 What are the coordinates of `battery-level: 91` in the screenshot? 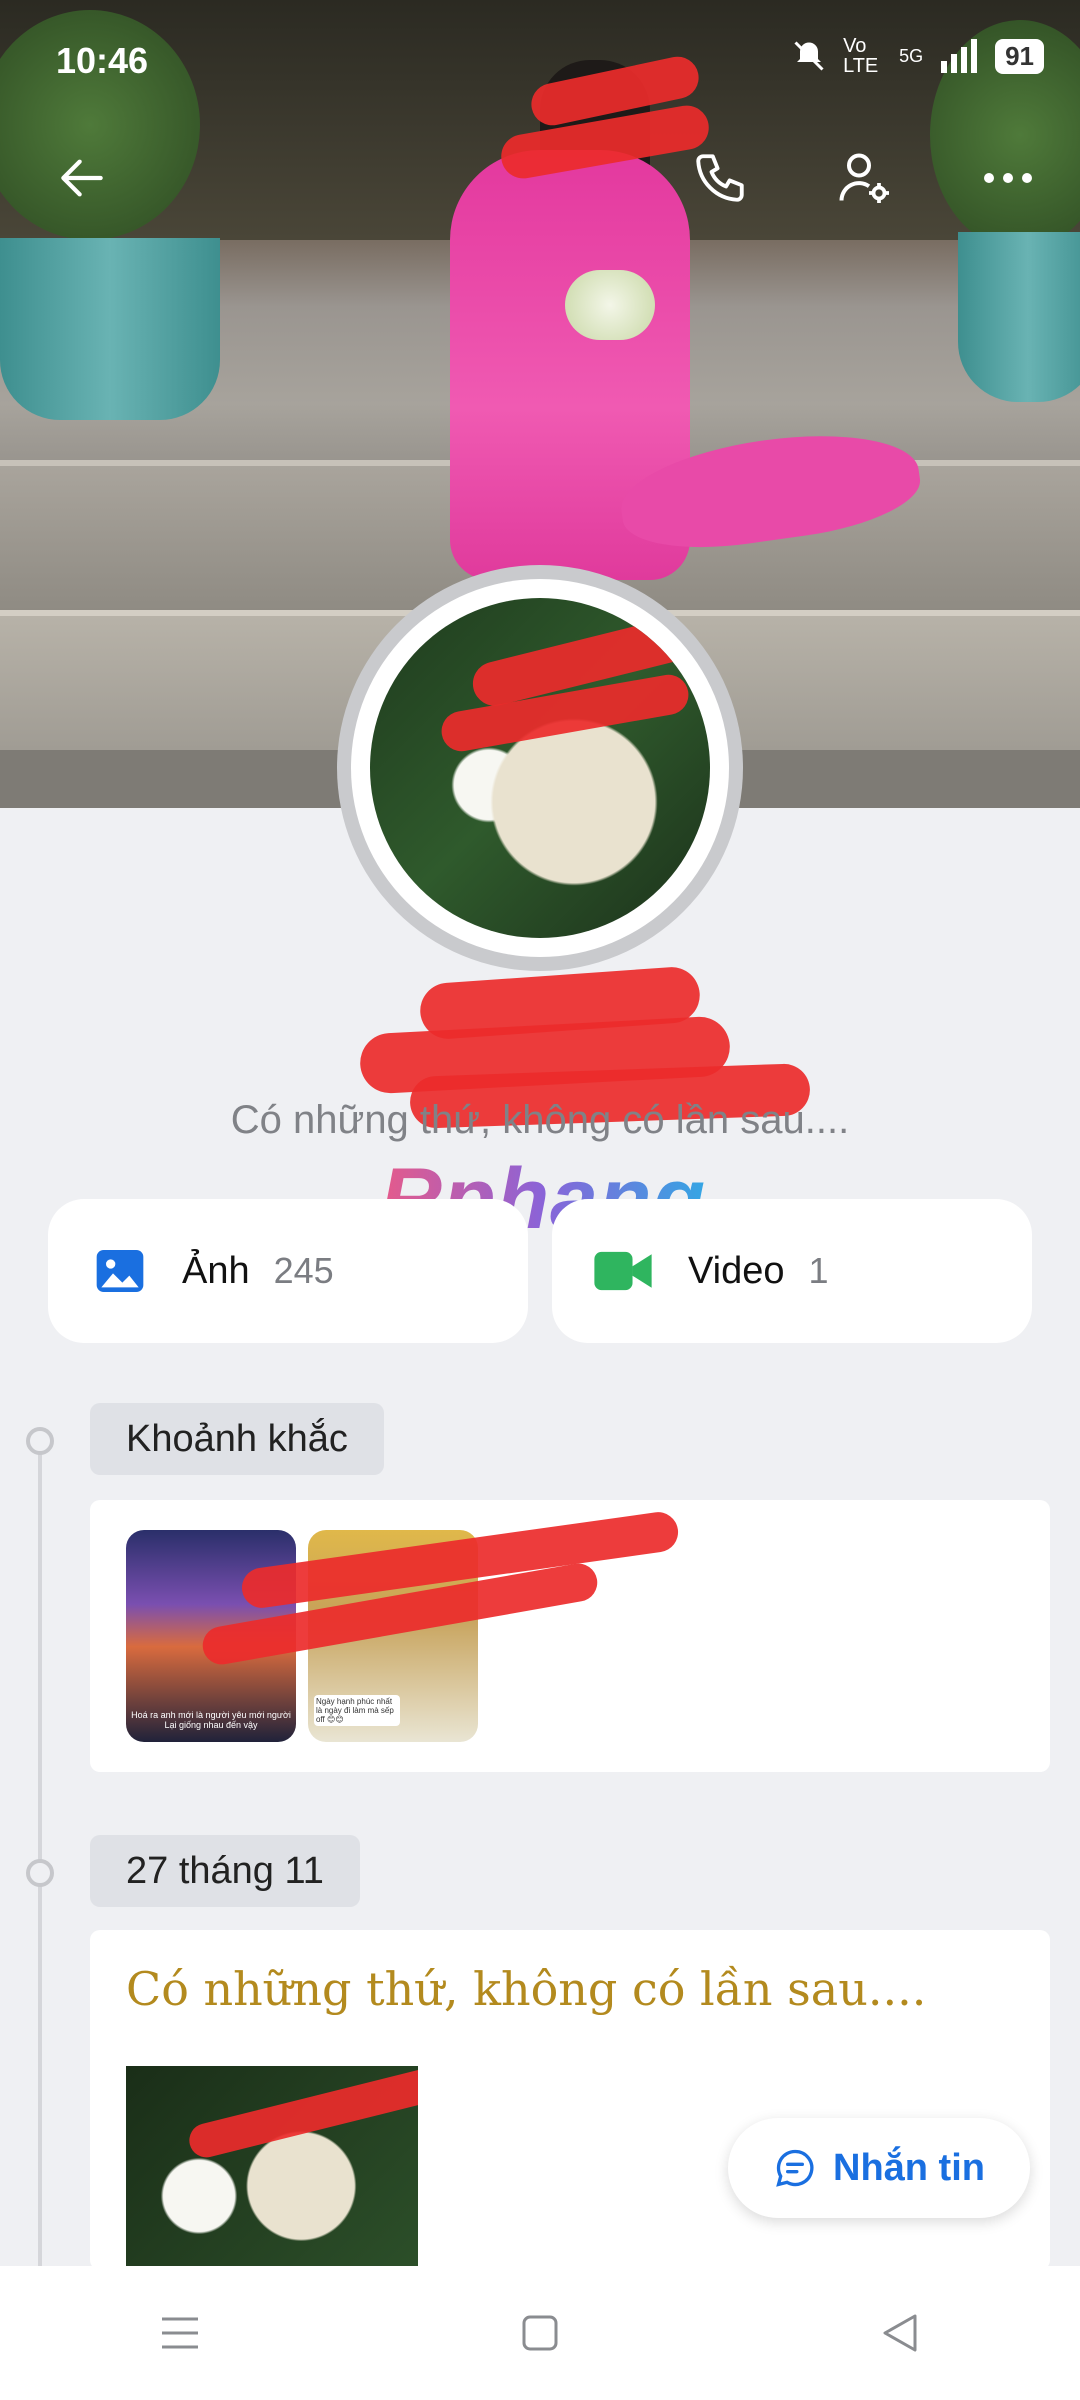 It's located at (1019, 56).